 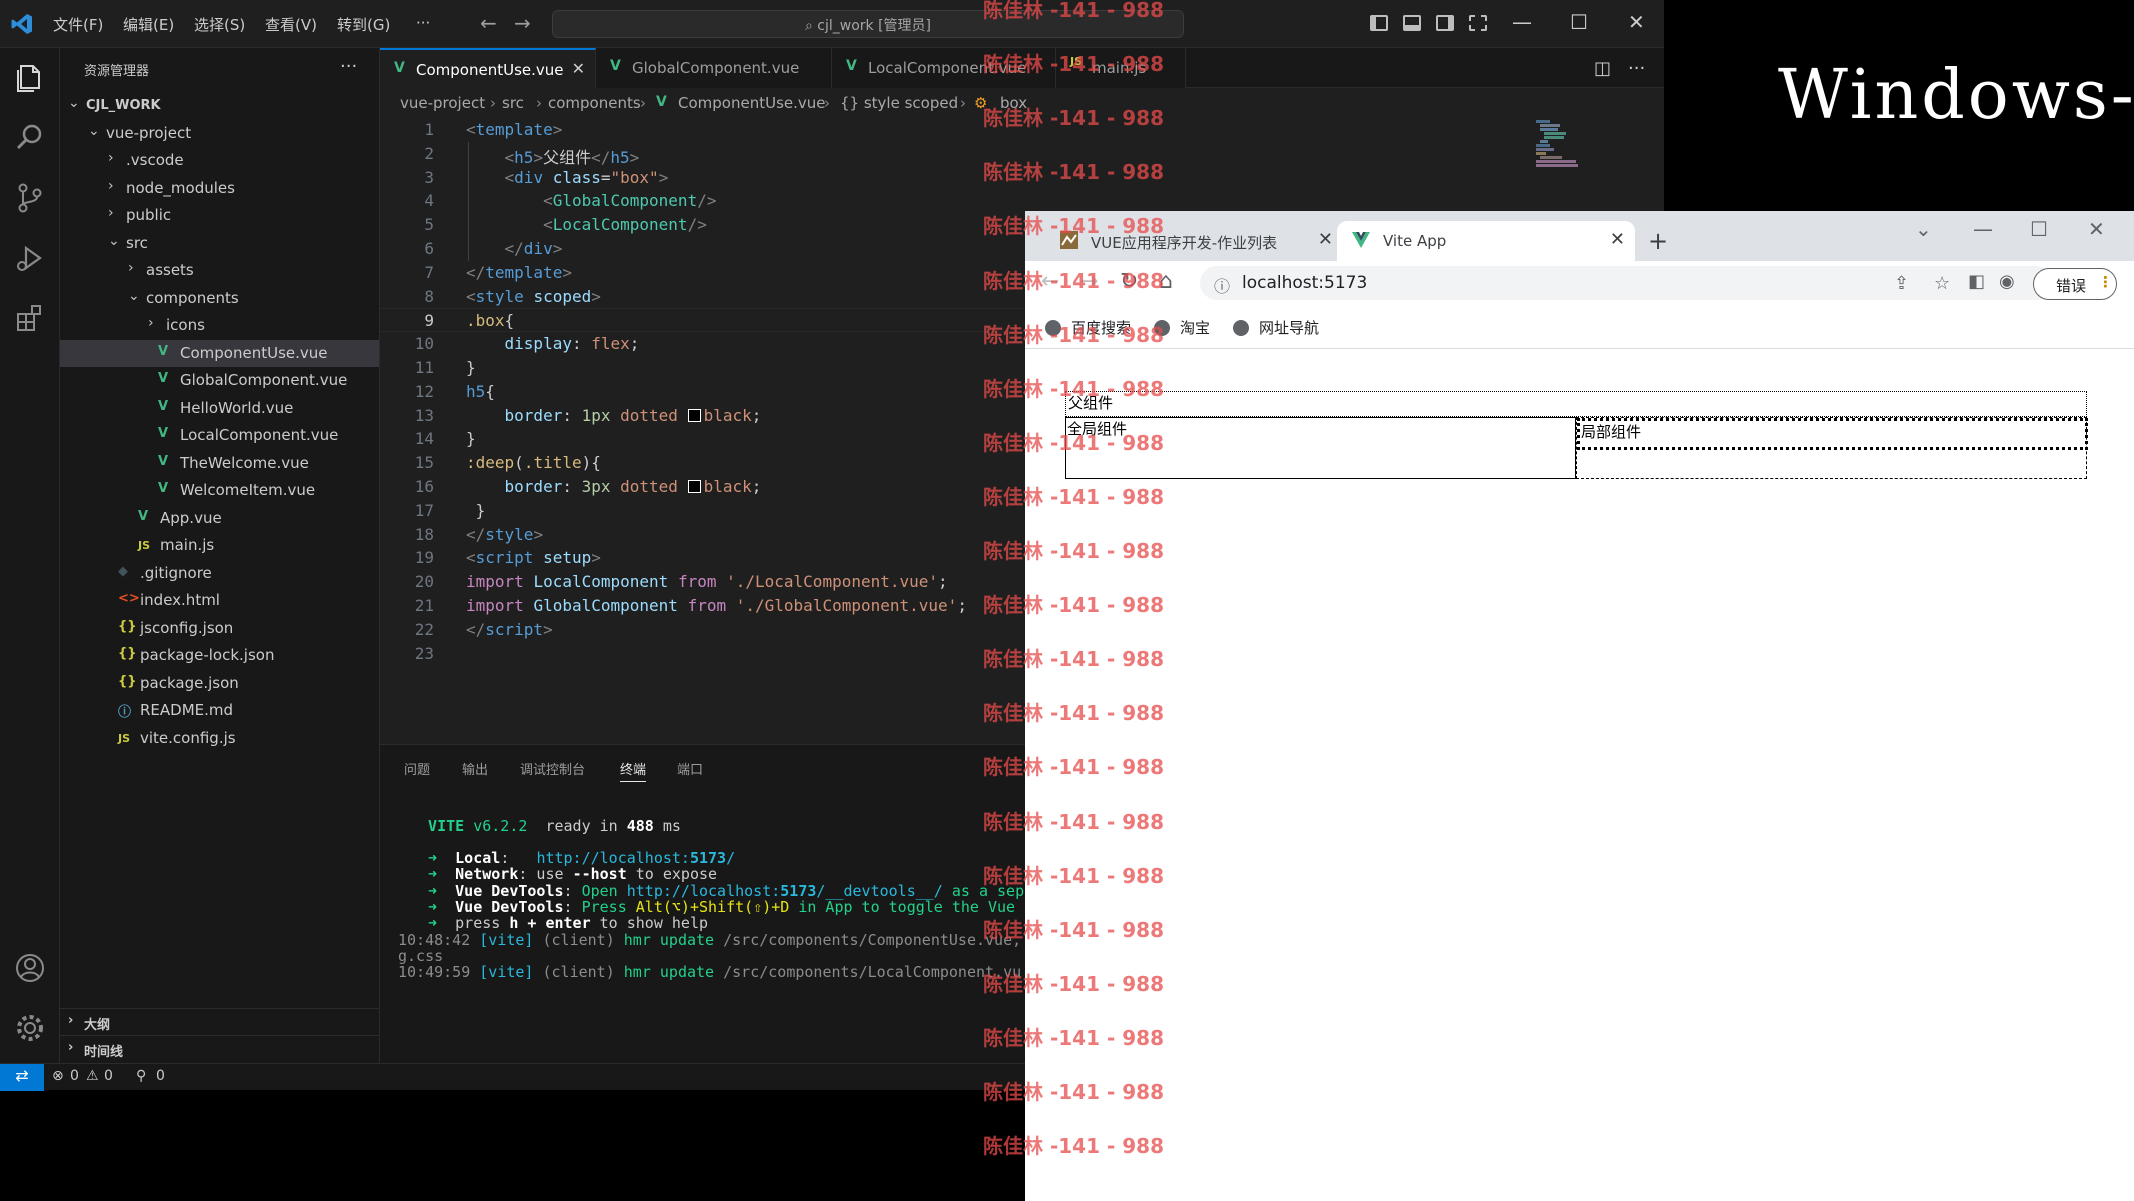 What do you see at coordinates (442, 103) in the screenshot?
I see `breadcrumb-item: vue-project` at bounding box center [442, 103].